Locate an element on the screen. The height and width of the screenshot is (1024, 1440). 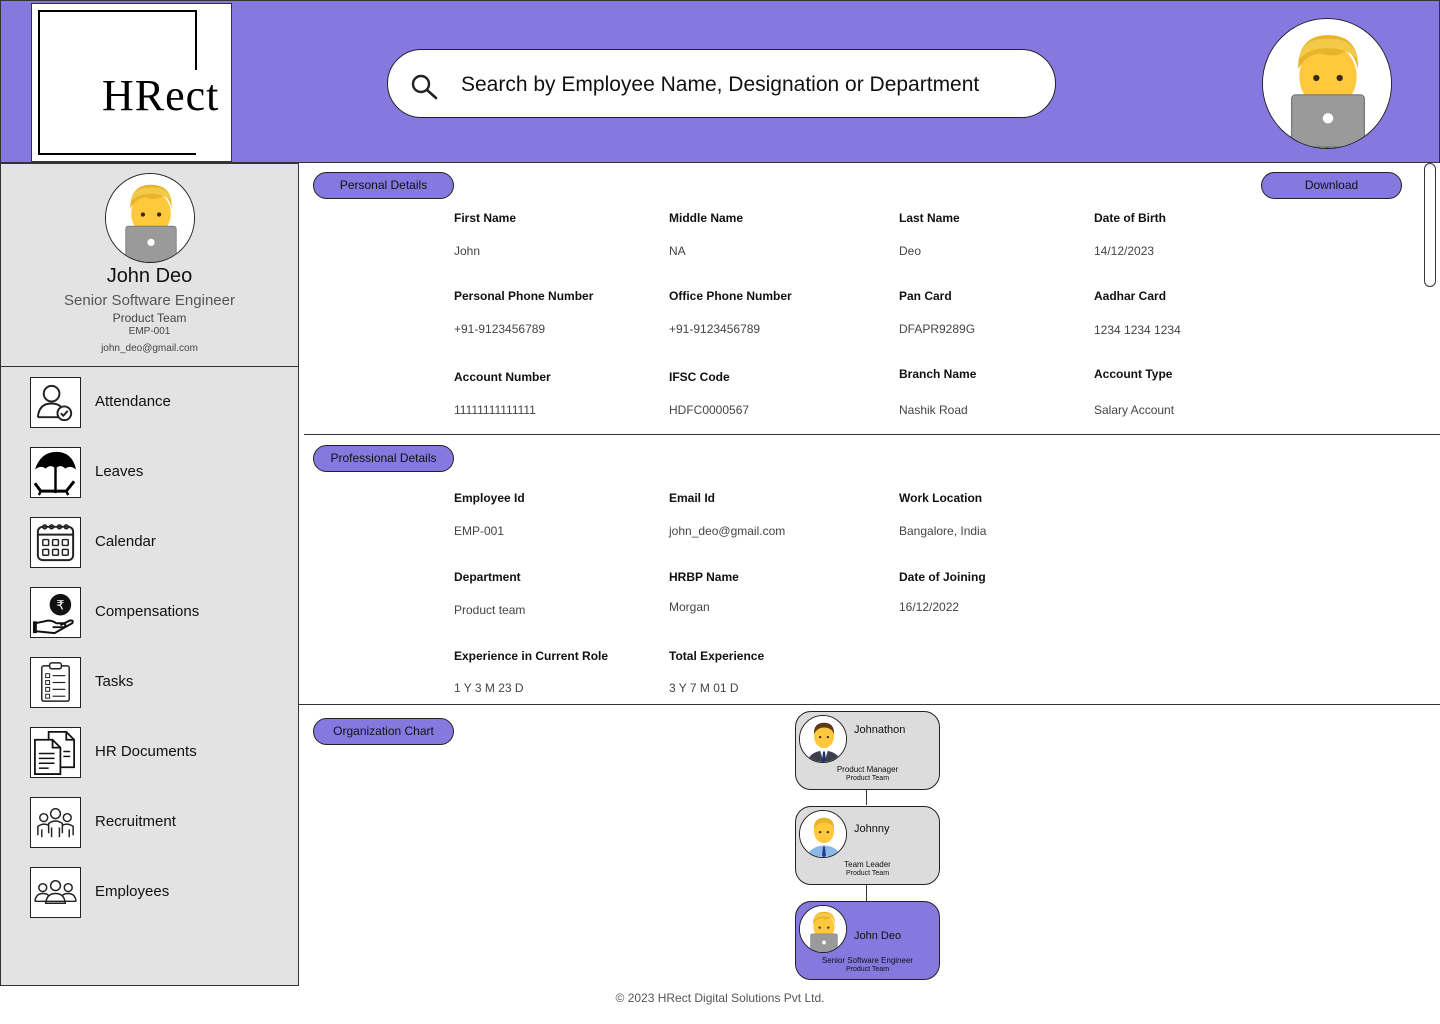
field-value: john_deo@gmail.com is located at coordinates (727, 531).